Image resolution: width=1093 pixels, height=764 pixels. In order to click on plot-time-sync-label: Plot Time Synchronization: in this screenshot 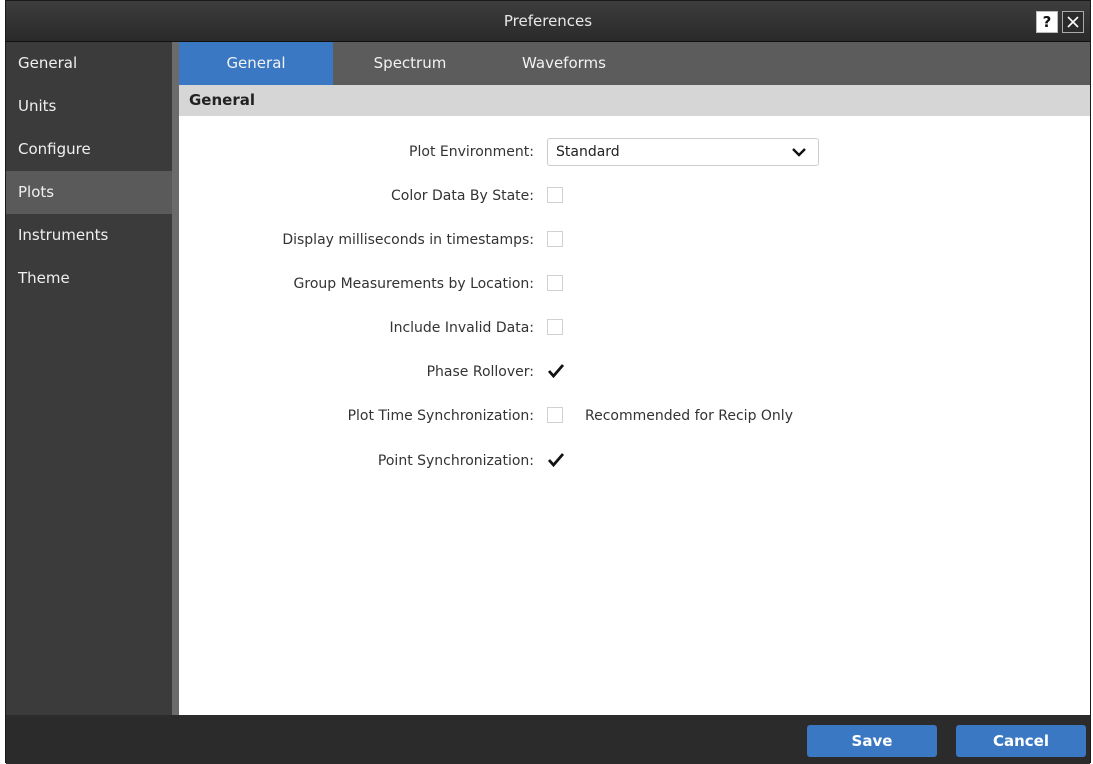, I will do `click(440, 416)`.